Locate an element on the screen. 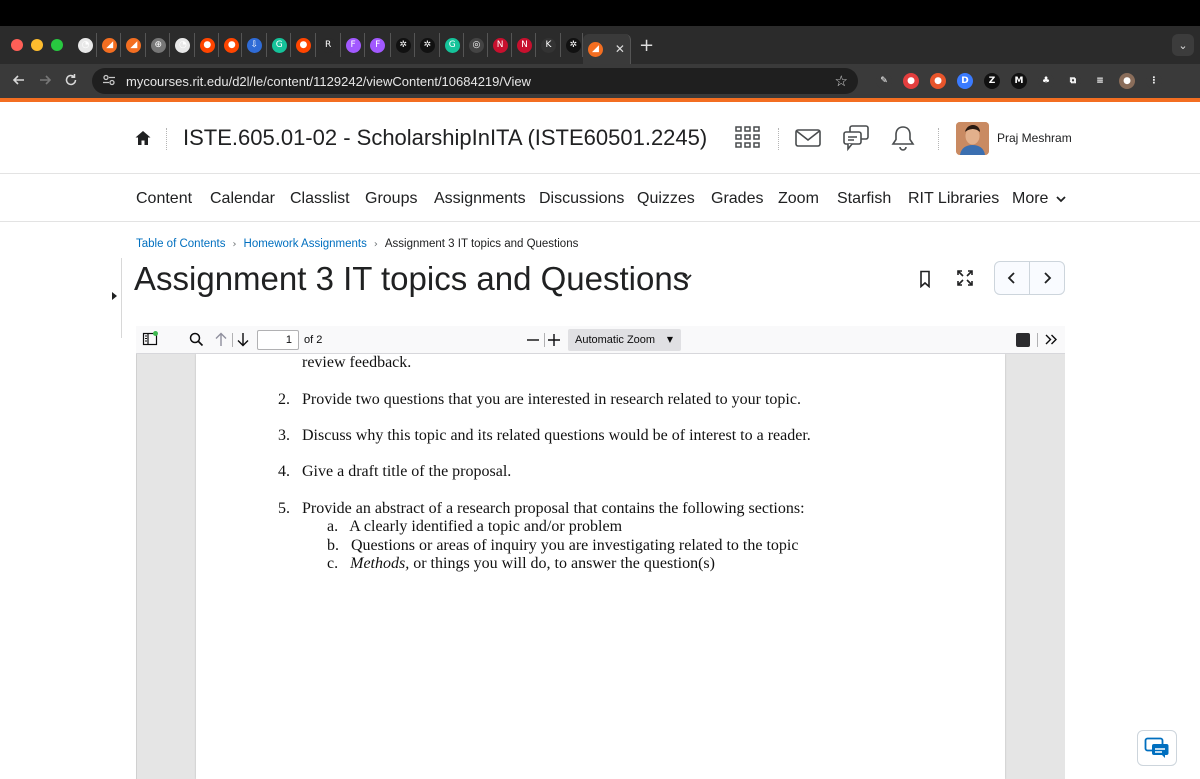 The width and height of the screenshot is (1200, 779). next-topic-button is located at coordinates (1047, 278).